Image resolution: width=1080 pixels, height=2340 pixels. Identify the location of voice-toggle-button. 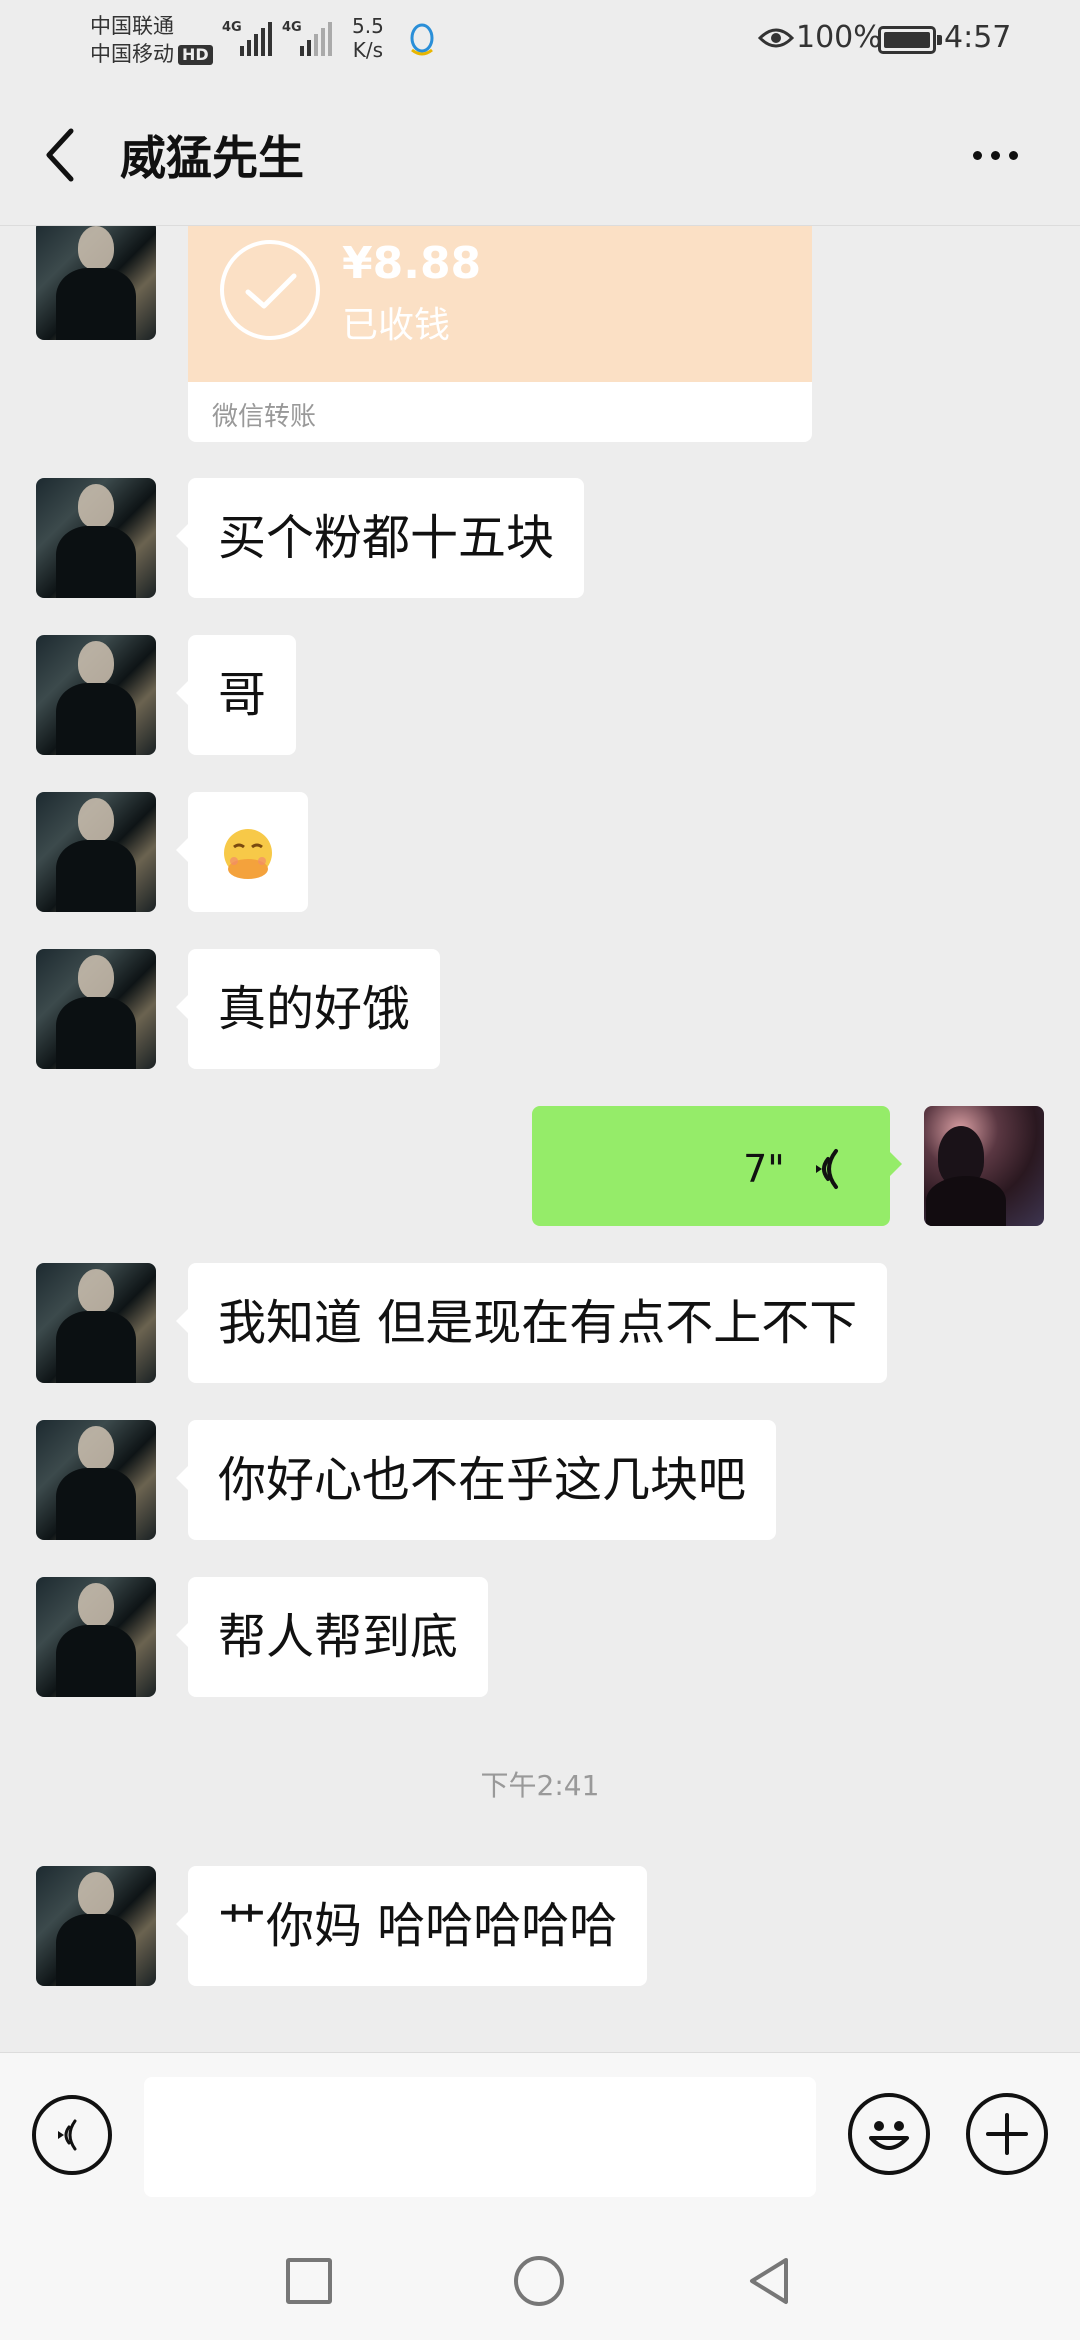
(72, 2135).